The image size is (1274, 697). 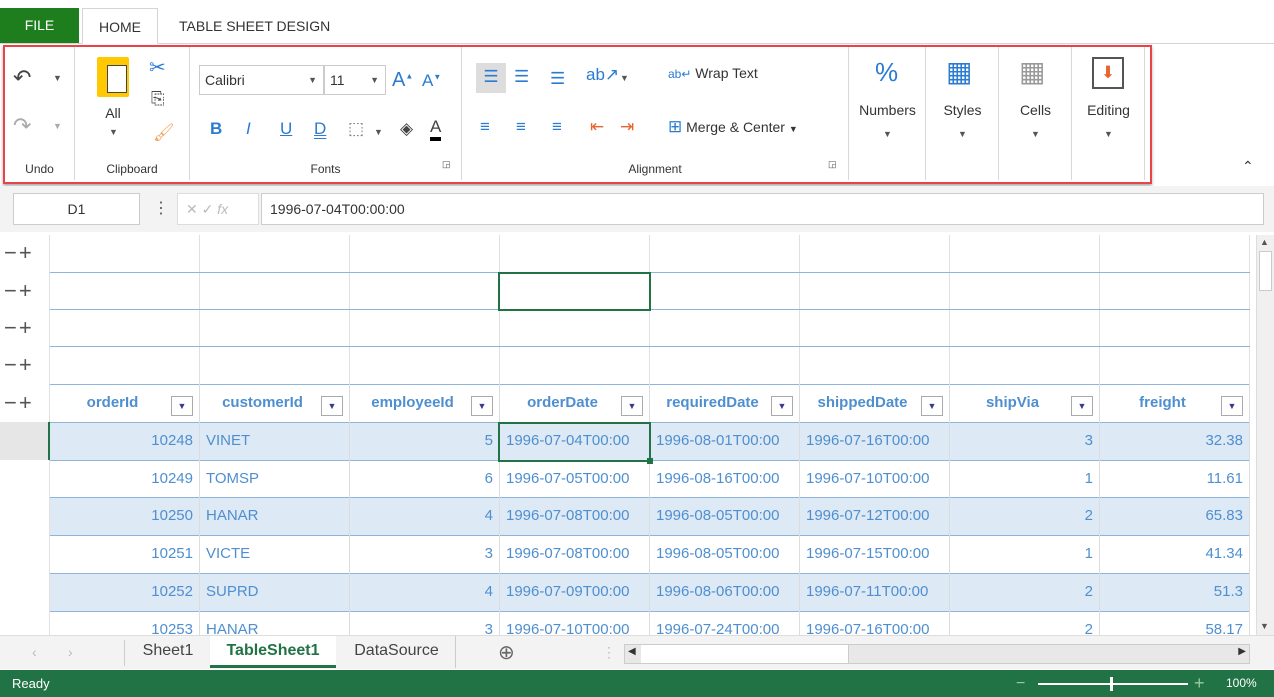 I want to click on column-header-shippedDate: shippedDate ▼, so click(x=875, y=403).